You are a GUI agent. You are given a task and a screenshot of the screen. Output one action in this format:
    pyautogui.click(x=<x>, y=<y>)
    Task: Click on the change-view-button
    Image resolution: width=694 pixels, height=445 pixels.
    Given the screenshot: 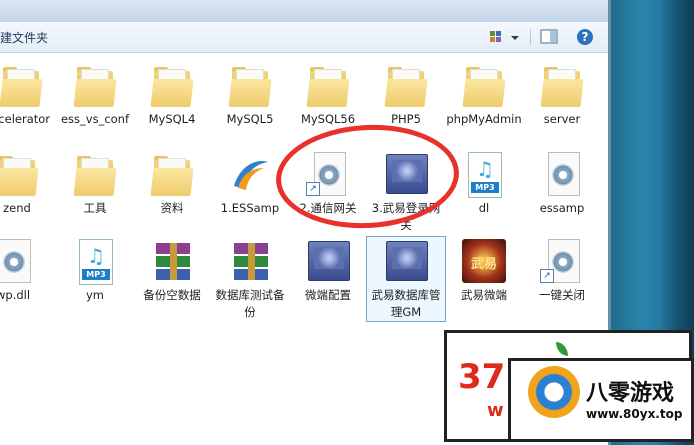 What is the action you would take?
    pyautogui.click(x=503, y=37)
    